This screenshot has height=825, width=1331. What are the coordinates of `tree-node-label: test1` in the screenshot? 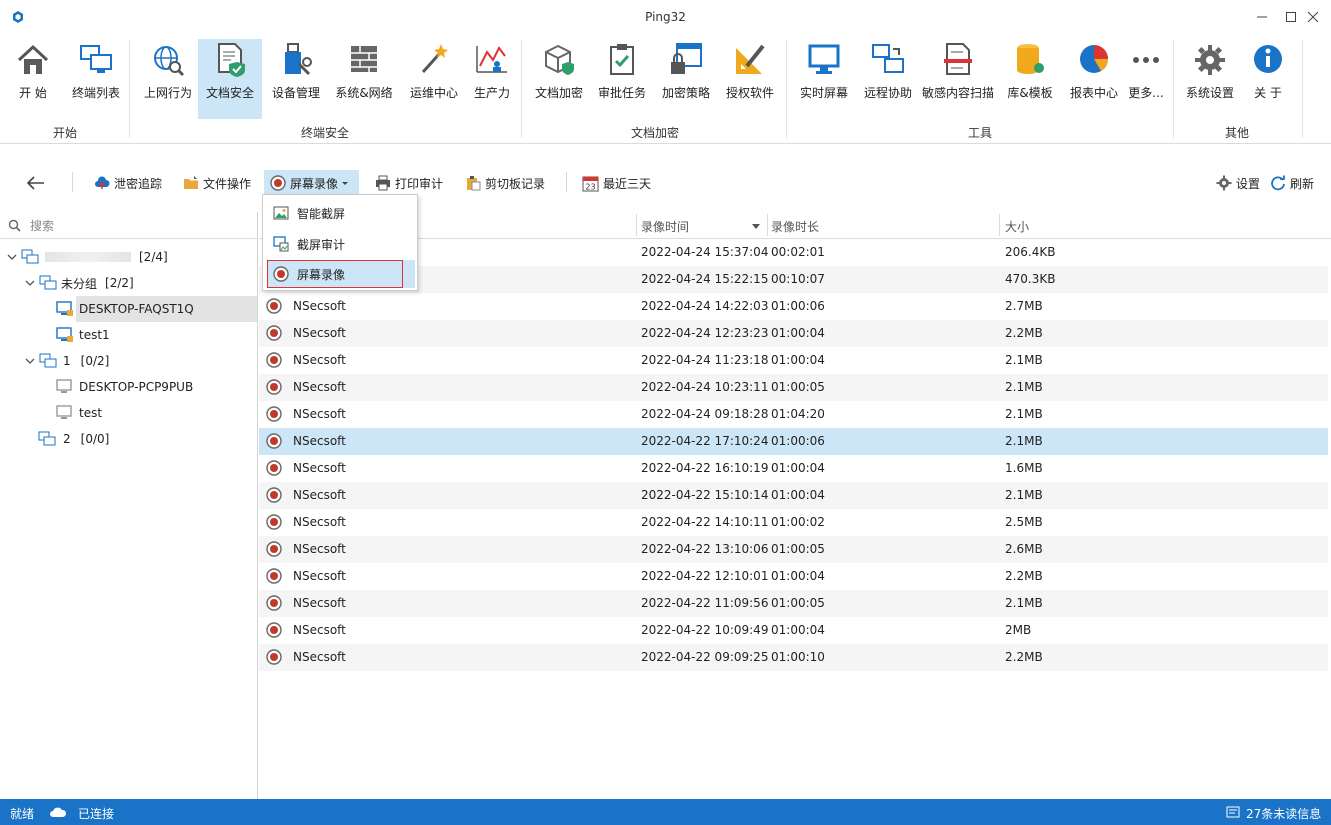 It's located at (94, 335).